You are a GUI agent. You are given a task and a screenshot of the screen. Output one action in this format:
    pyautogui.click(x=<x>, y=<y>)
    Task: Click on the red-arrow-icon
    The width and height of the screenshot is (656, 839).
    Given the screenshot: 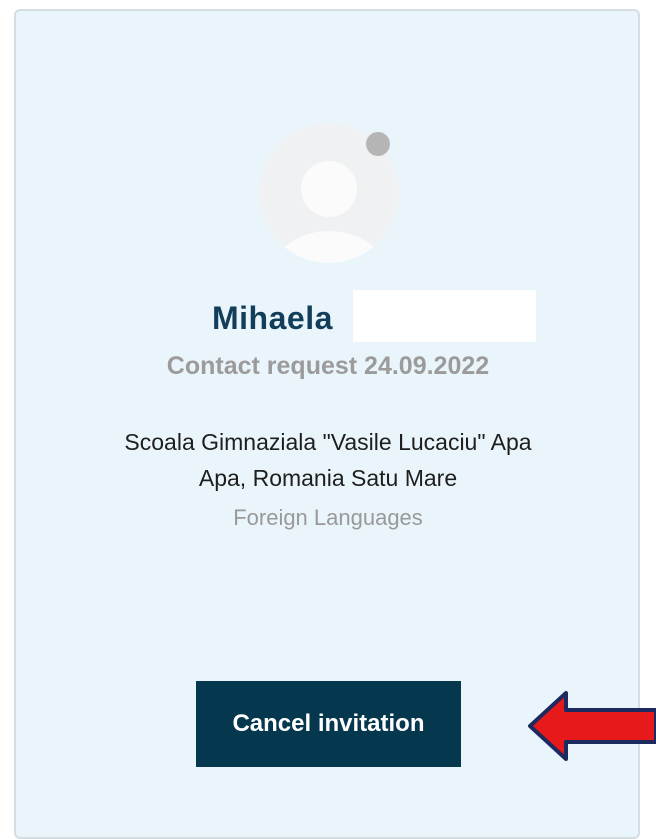 What is the action you would take?
    pyautogui.click(x=592, y=726)
    